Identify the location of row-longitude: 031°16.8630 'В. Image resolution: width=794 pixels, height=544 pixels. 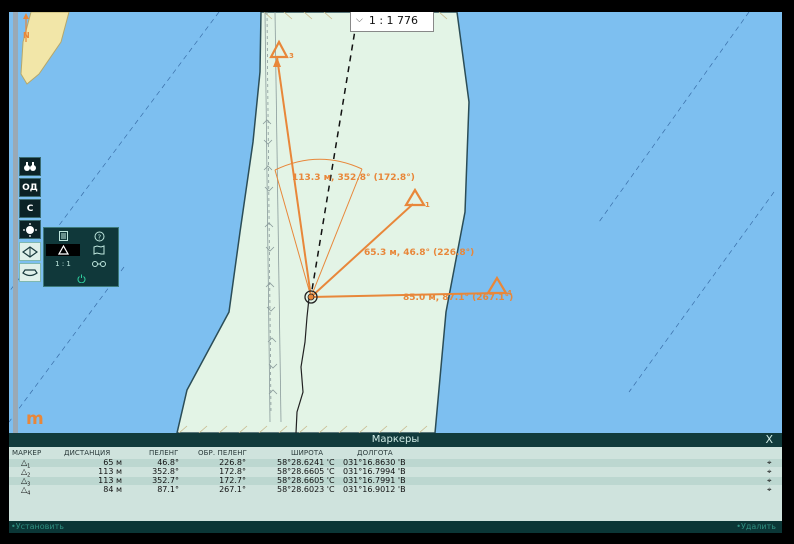
(374, 462).